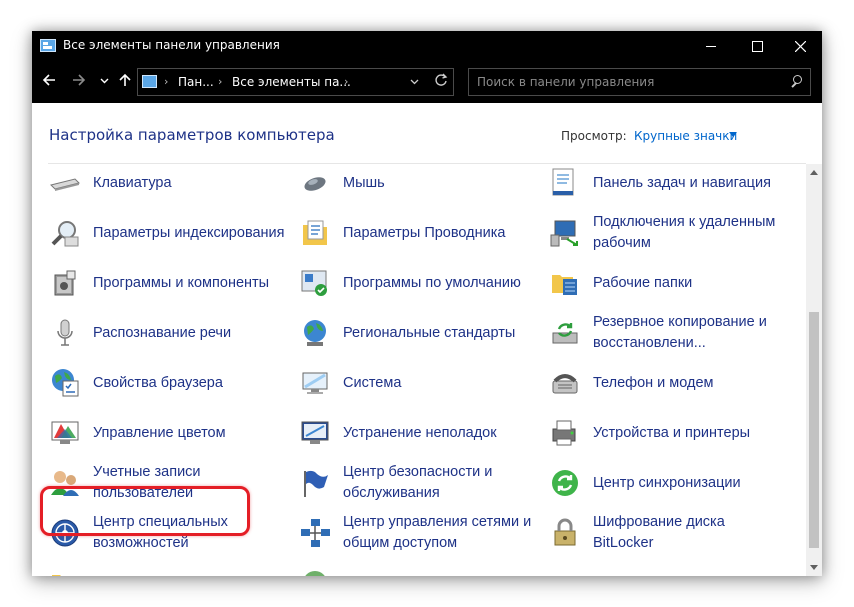 The image size is (854, 607). Describe the element at coordinates (653, 382) in the screenshot. I see `item-label: Телефон и модем` at that location.